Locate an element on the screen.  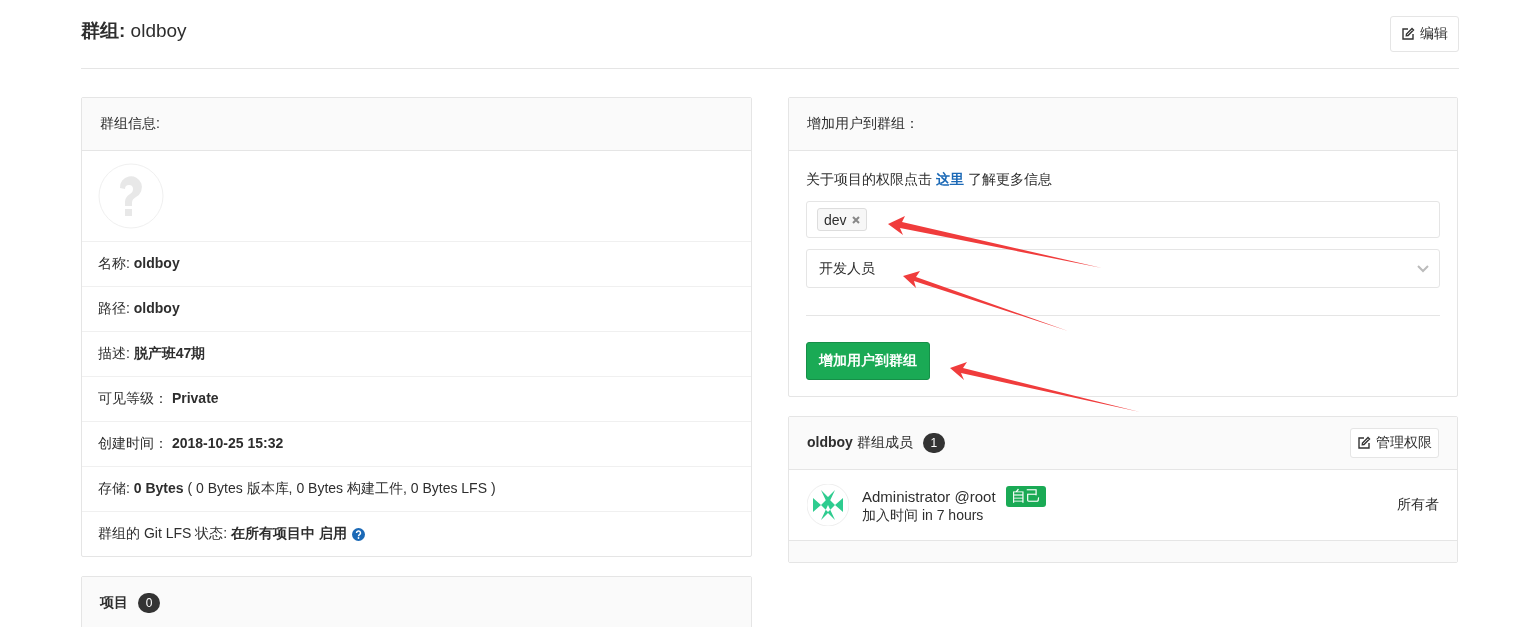
user-token: dev is located at coordinates (842, 219).